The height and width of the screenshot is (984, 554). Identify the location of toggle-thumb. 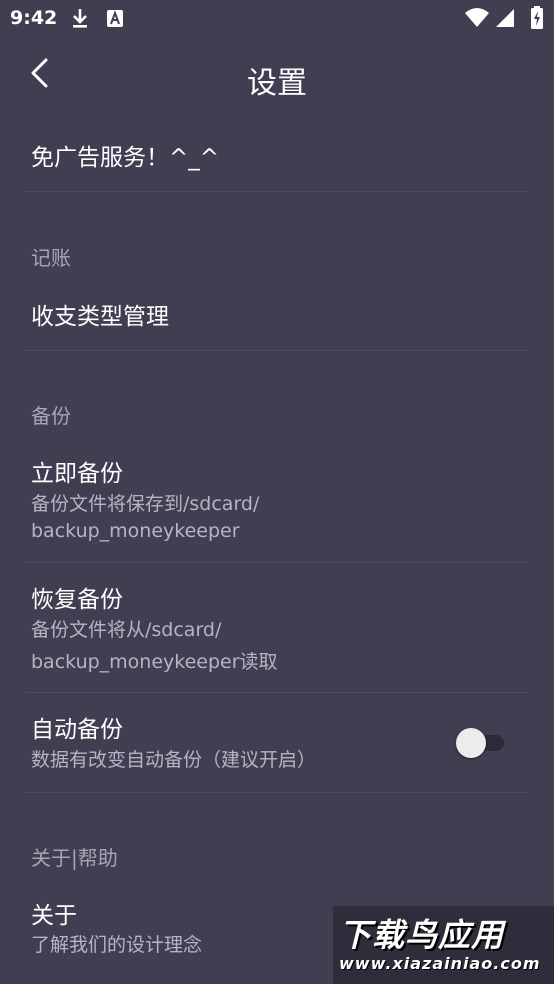
(471, 743).